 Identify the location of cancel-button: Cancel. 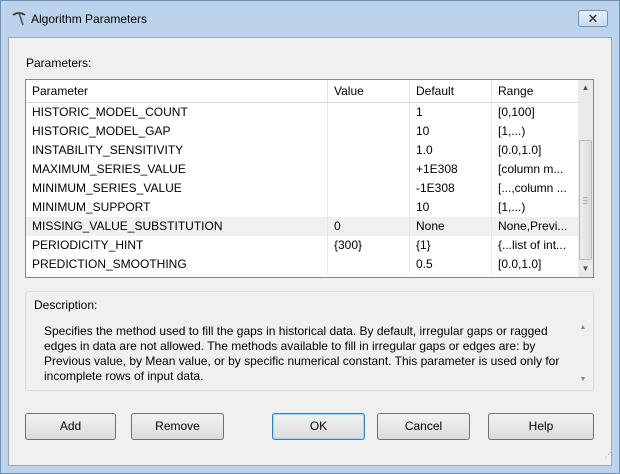
(423, 426).